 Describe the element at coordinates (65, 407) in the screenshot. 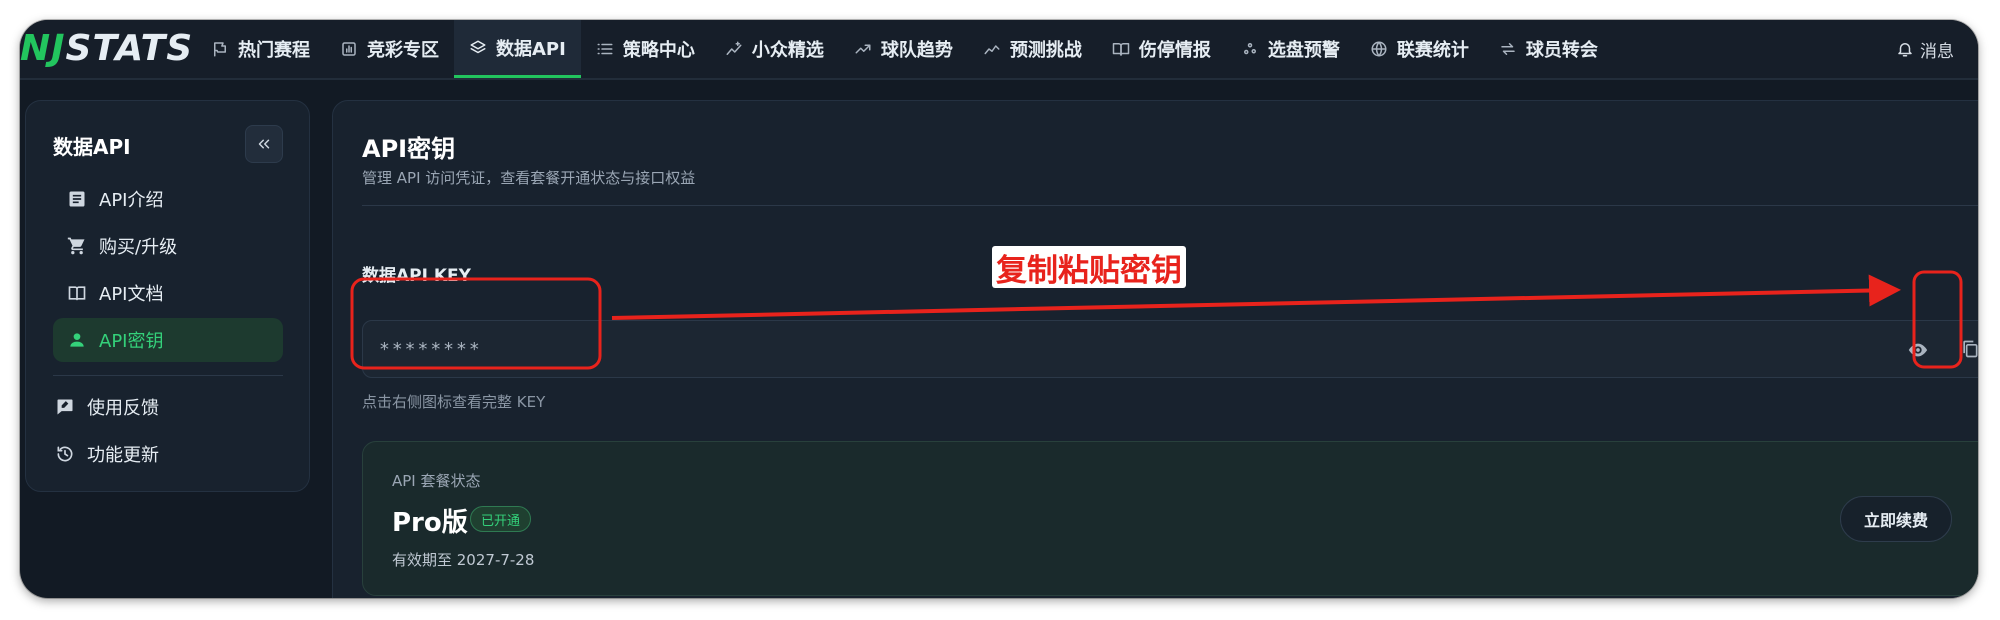

I see `feedback-icon` at that location.